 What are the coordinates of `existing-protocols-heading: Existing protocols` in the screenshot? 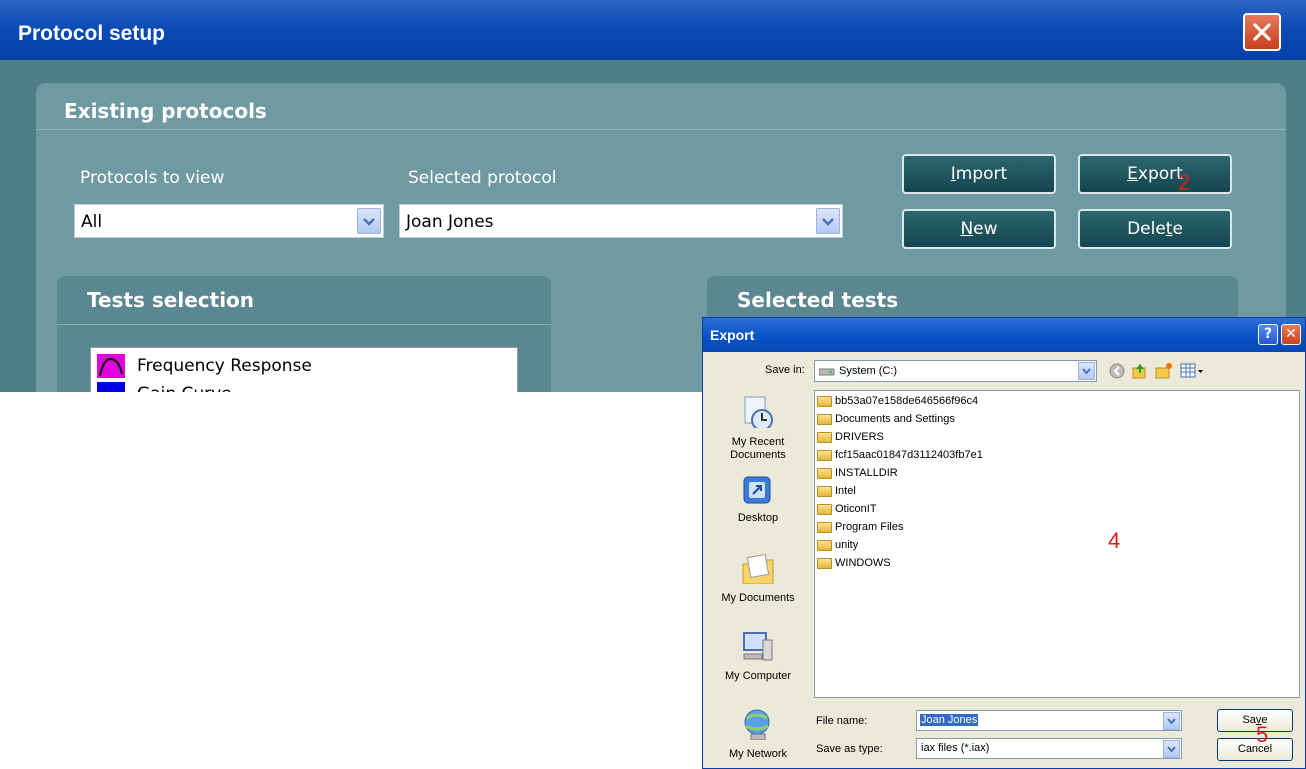 It's located at (165, 111).